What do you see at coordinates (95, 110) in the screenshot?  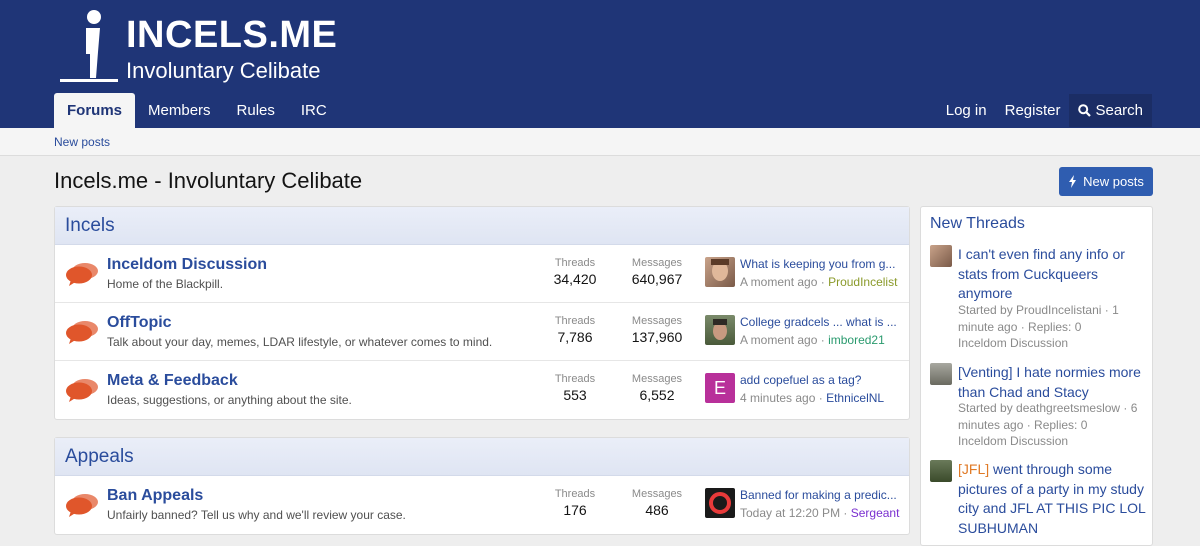 I see `tab-forums: Forums` at bounding box center [95, 110].